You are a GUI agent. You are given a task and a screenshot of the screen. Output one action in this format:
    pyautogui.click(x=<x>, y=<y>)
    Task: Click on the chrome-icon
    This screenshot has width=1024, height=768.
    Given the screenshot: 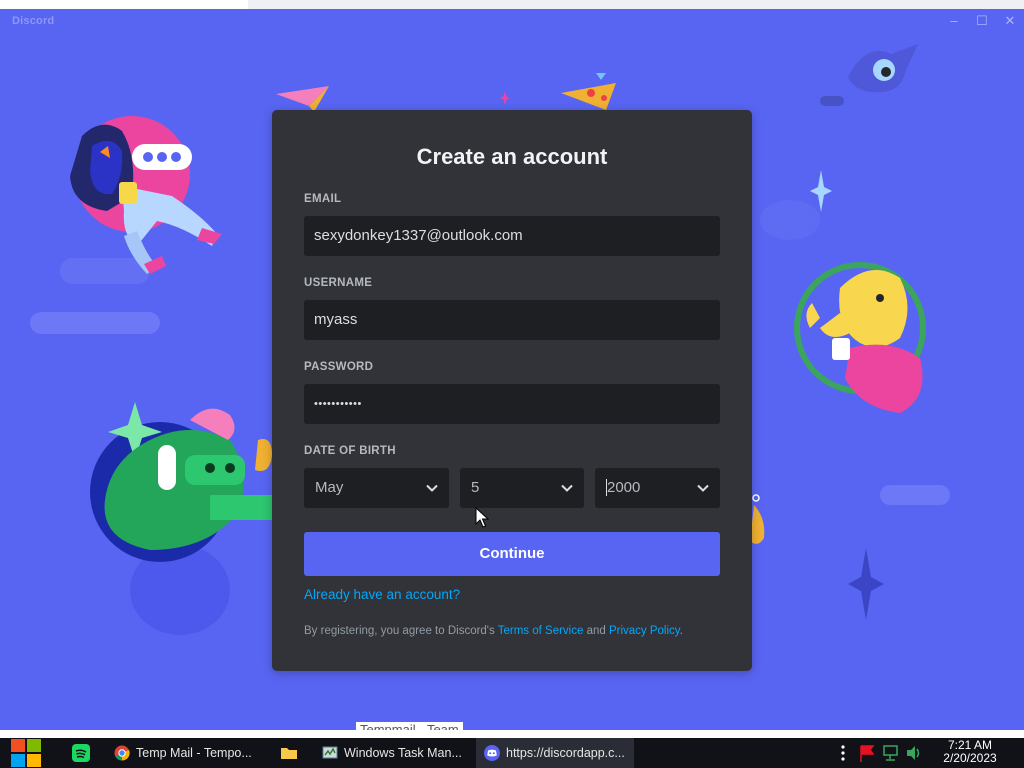 What is the action you would take?
    pyautogui.click(x=122, y=753)
    